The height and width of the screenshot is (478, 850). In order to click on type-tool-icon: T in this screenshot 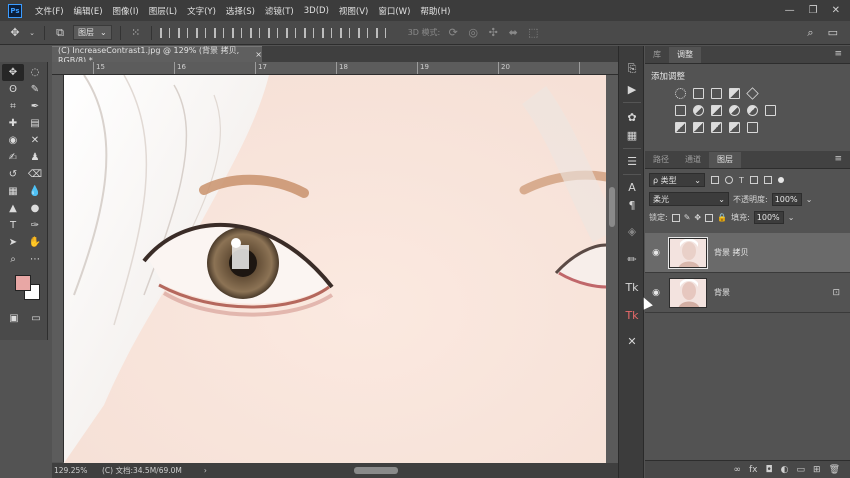, I will do `click(13, 225)`.